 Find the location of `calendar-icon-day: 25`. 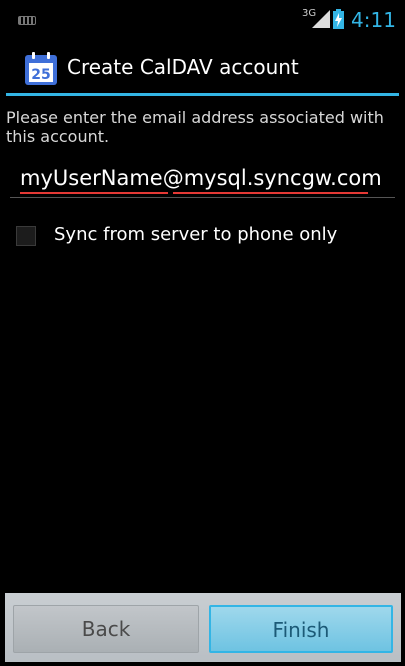

calendar-icon-day: 25 is located at coordinates (40, 75).